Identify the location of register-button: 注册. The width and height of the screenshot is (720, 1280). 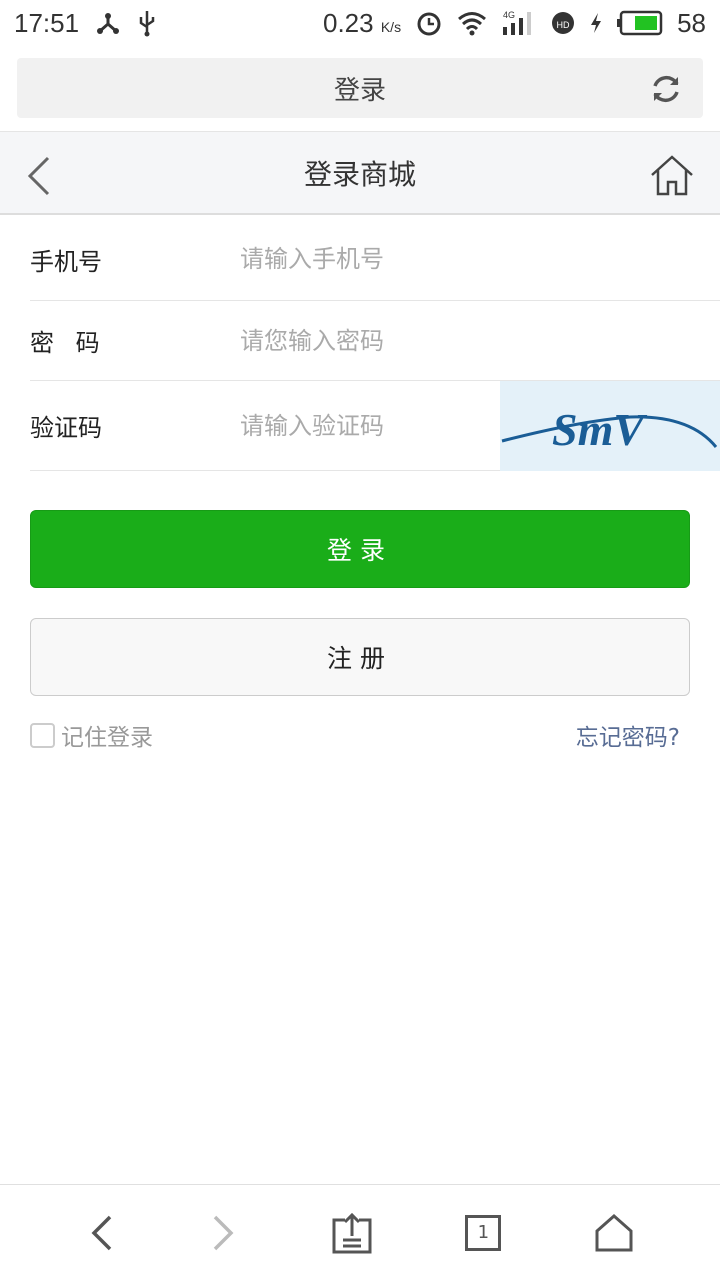
(360, 657).